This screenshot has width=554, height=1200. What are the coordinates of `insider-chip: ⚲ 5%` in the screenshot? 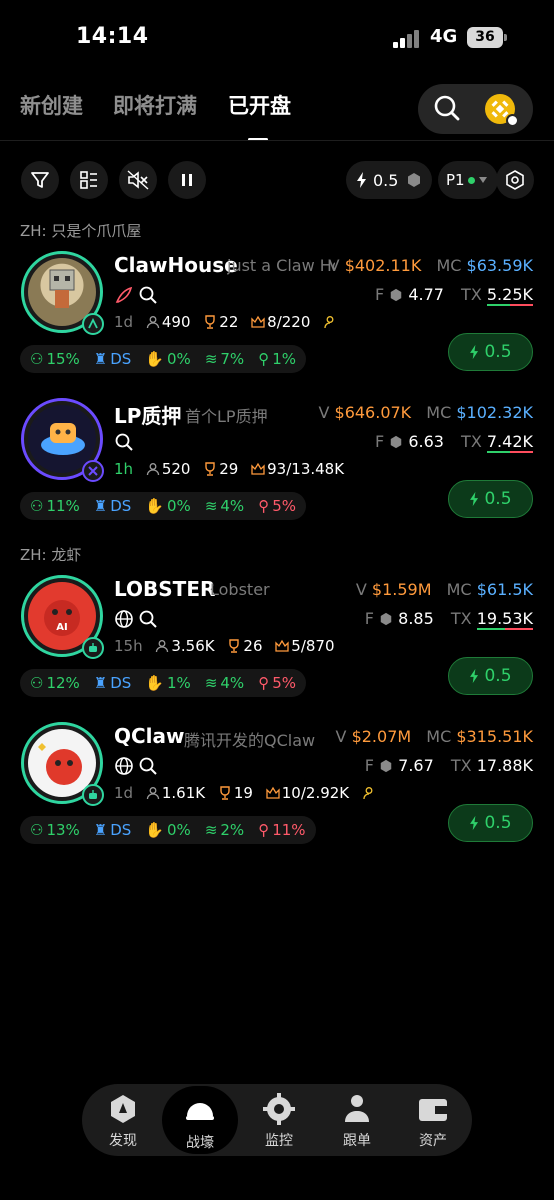 It's located at (277, 683).